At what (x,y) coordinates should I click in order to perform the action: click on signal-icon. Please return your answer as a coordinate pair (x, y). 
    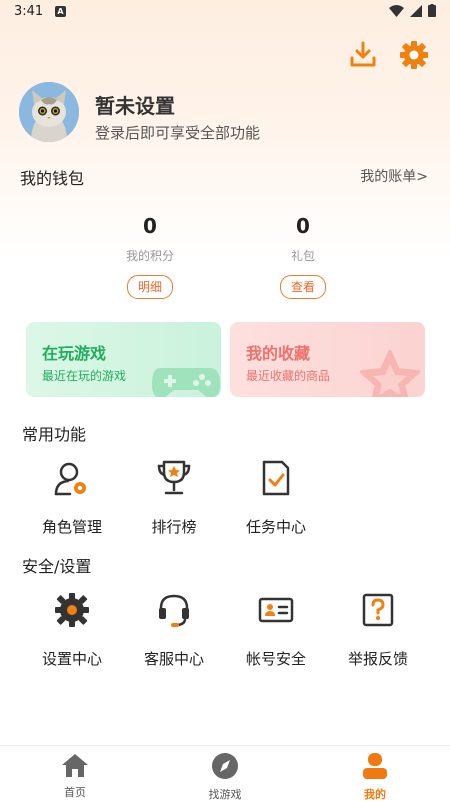
    Looking at the image, I should click on (416, 10).